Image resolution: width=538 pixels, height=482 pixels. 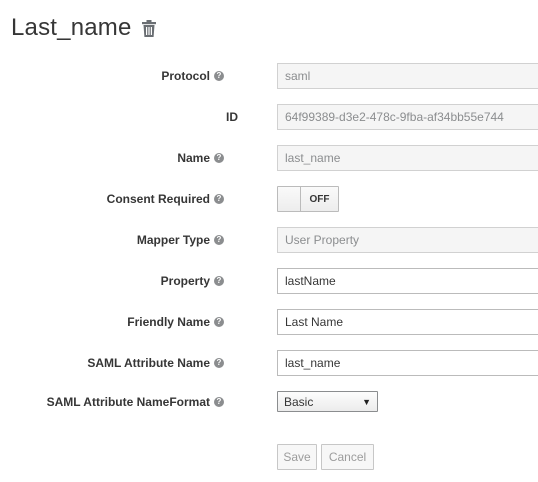 I want to click on save-button: Save, so click(x=297, y=457).